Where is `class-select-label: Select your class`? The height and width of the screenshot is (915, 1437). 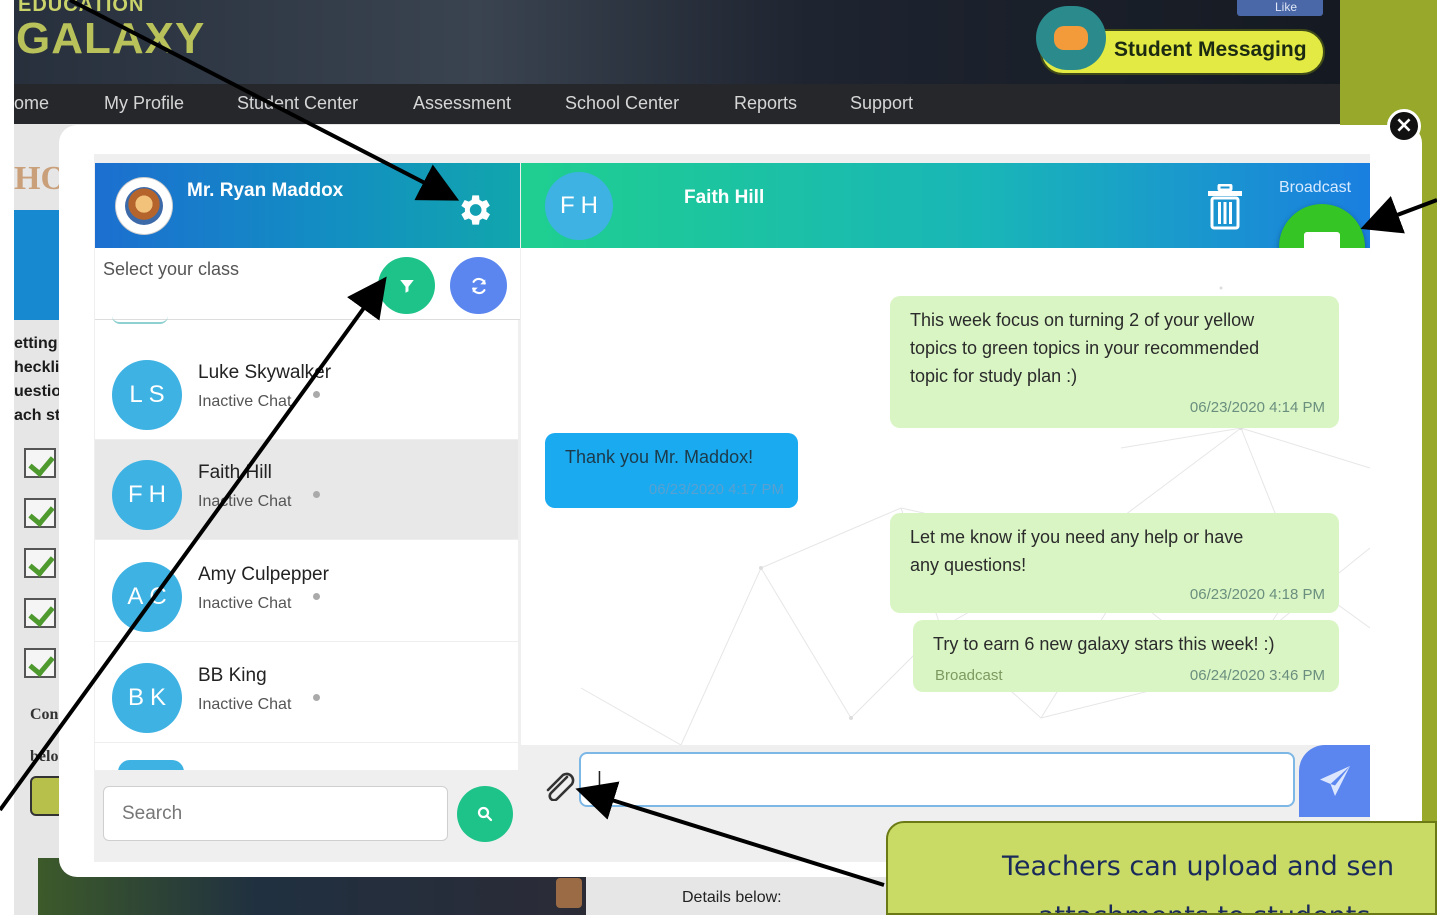 class-select-label: Select your class is located at coordinates (171, 269).